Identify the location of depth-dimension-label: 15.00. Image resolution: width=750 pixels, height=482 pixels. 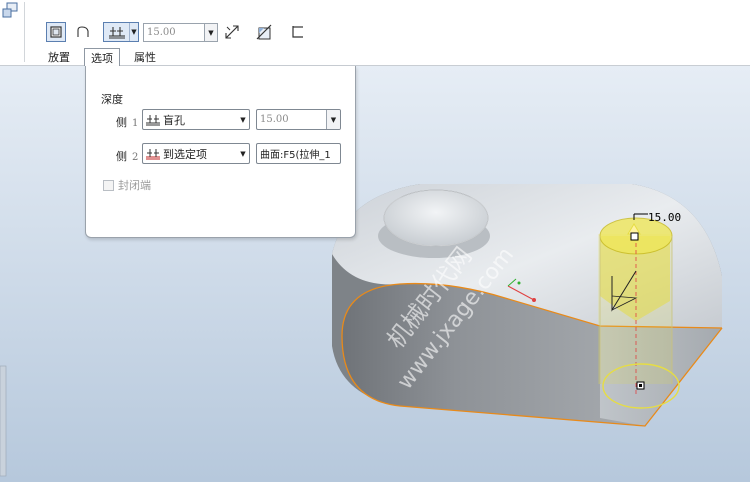
(664, 217).